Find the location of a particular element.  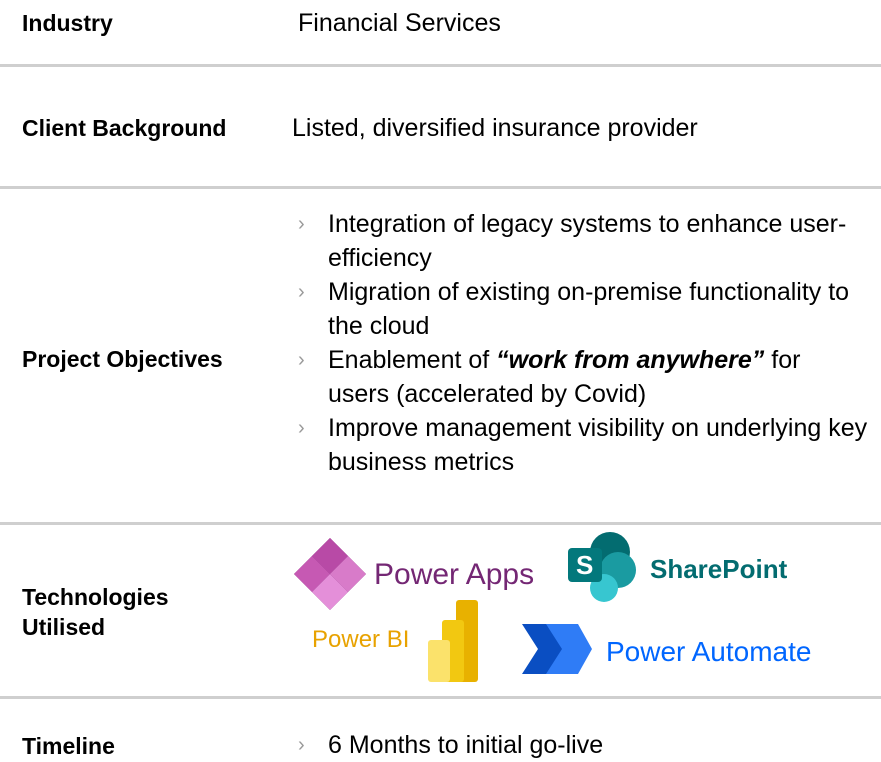

industry-value: Financial Services is located at coordinates (399, 23).